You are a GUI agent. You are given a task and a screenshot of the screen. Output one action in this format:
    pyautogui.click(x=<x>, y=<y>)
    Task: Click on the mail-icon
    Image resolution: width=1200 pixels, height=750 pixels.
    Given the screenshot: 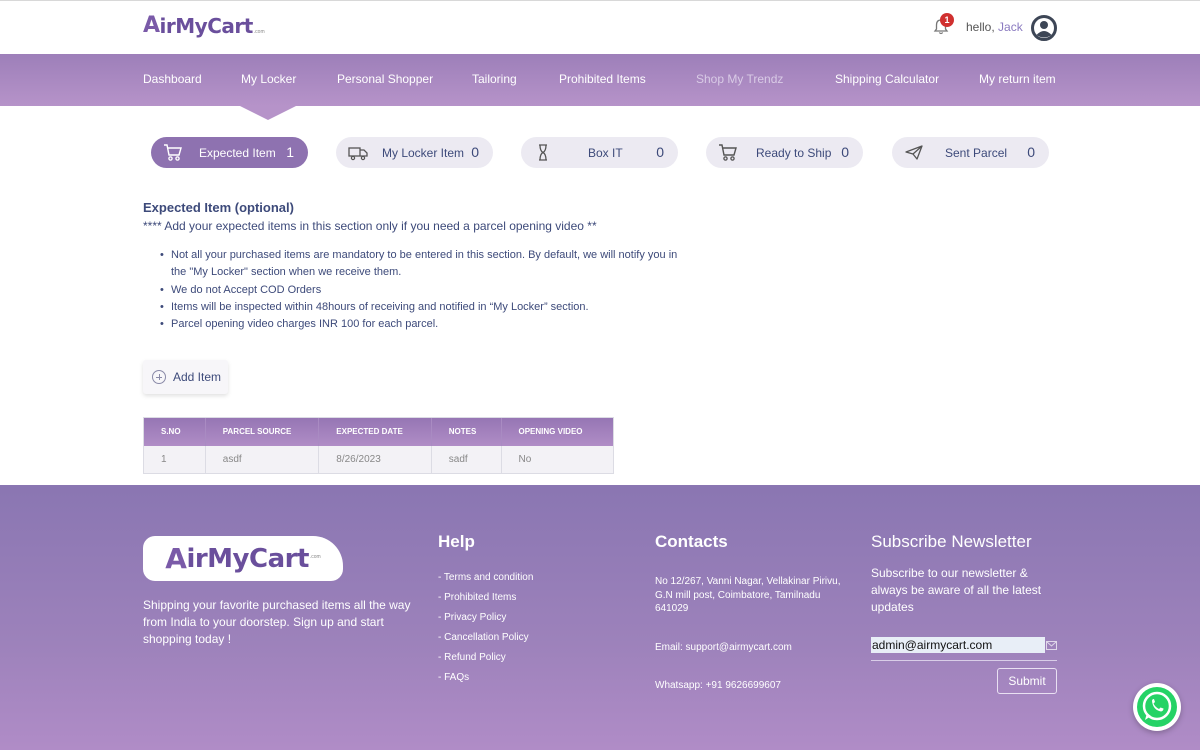 What is the action you would take?
    pyautogui.click(x=1051, y=645)
    